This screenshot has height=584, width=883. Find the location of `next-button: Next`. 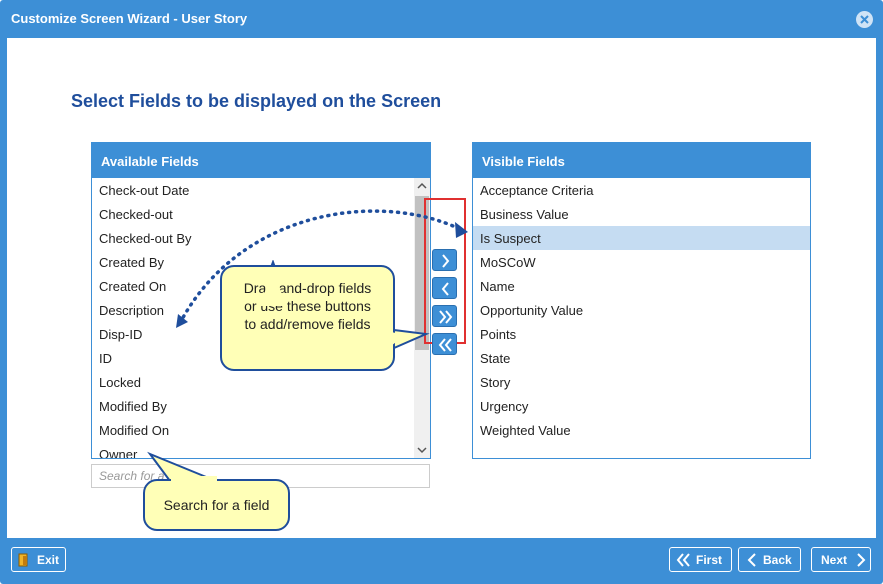

next-button: Next is located at coordinates (841, 559).